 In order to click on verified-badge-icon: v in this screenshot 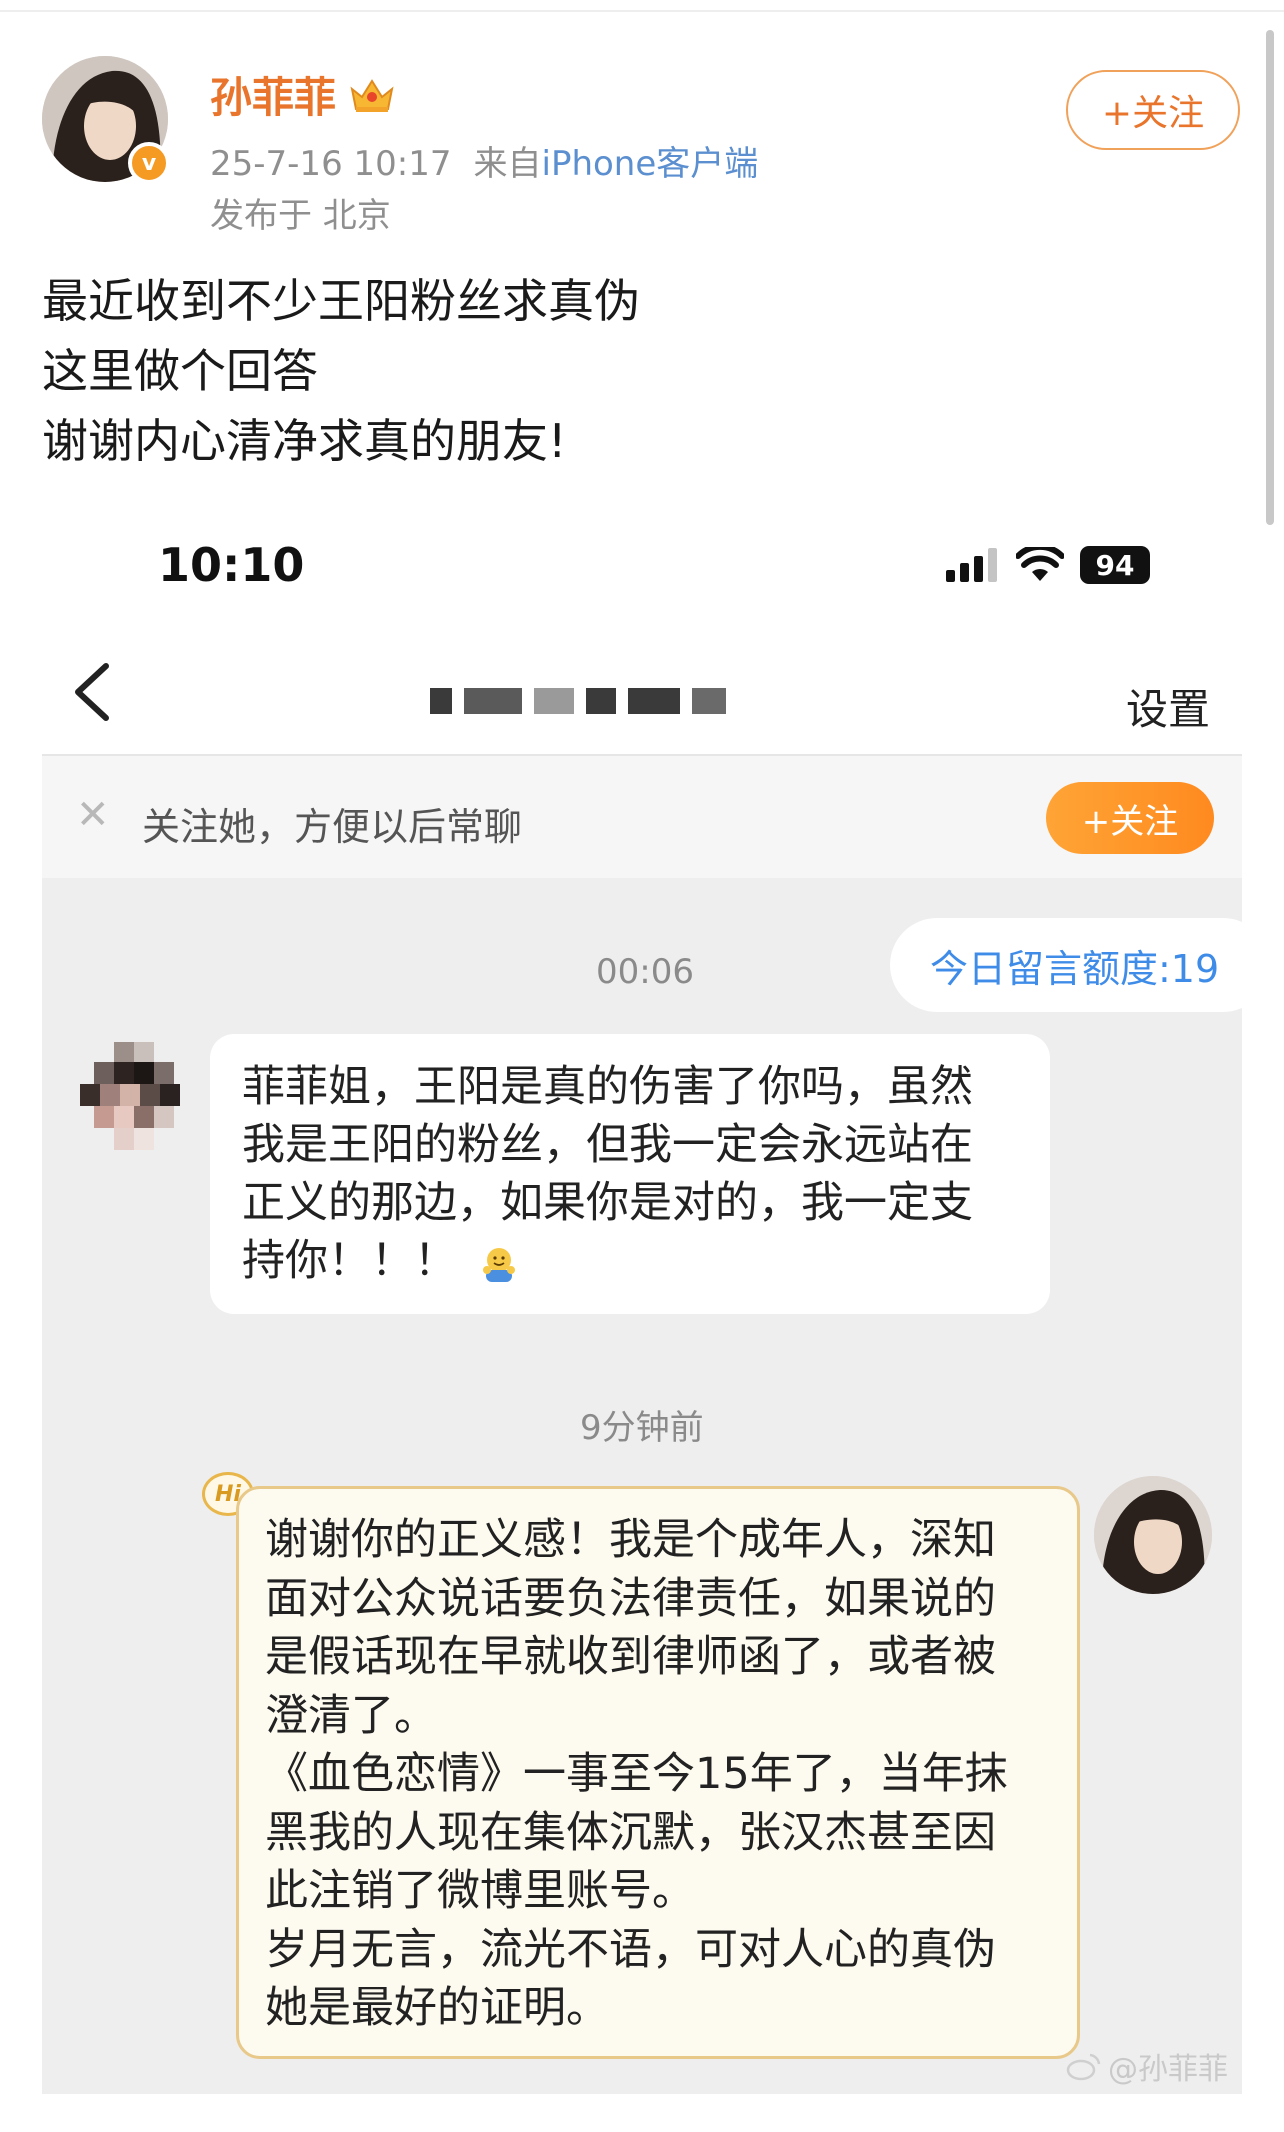, I will do `click(149, 163)`.